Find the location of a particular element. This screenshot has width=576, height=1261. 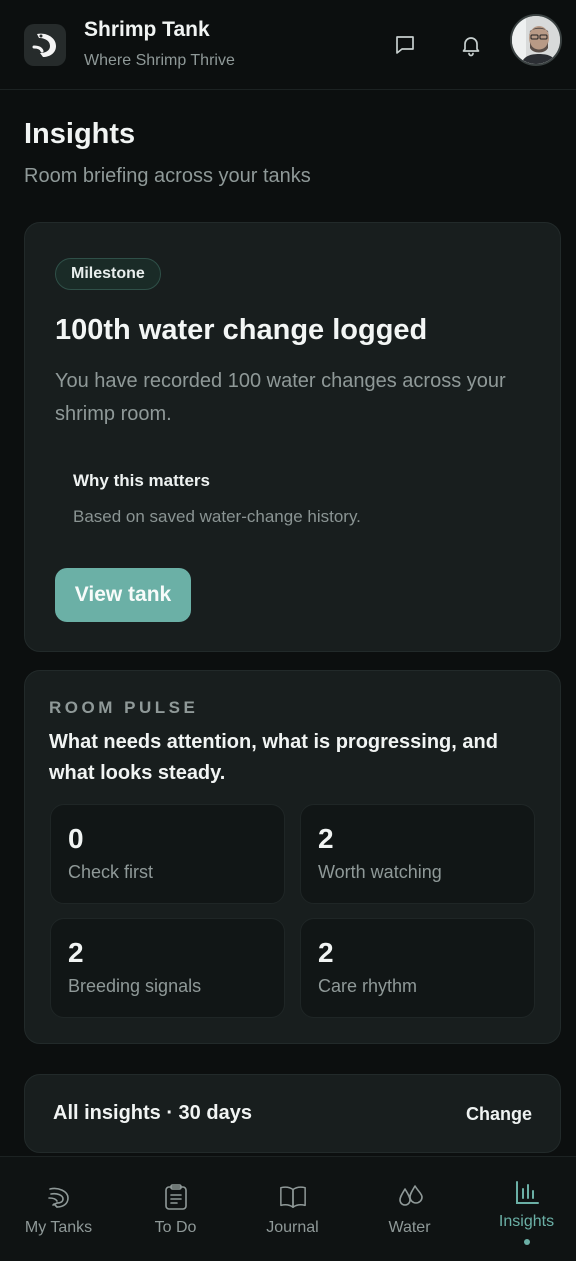

droplets-icon is located at coordinates (410, 1197).